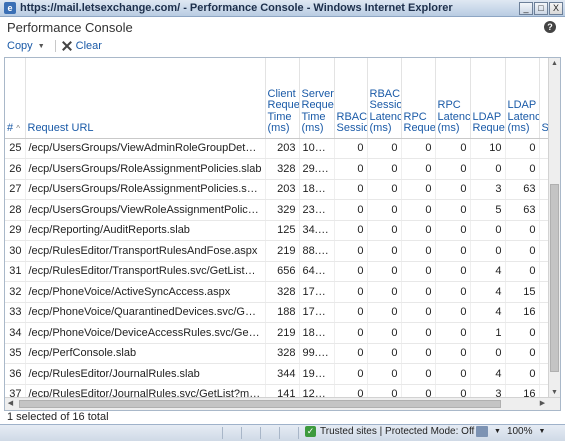 The height and width of the screenshot is (441, 565). Describe the element at coordinates (82, 46) in the screenshot. I see `clear-button: Clear` at that location.